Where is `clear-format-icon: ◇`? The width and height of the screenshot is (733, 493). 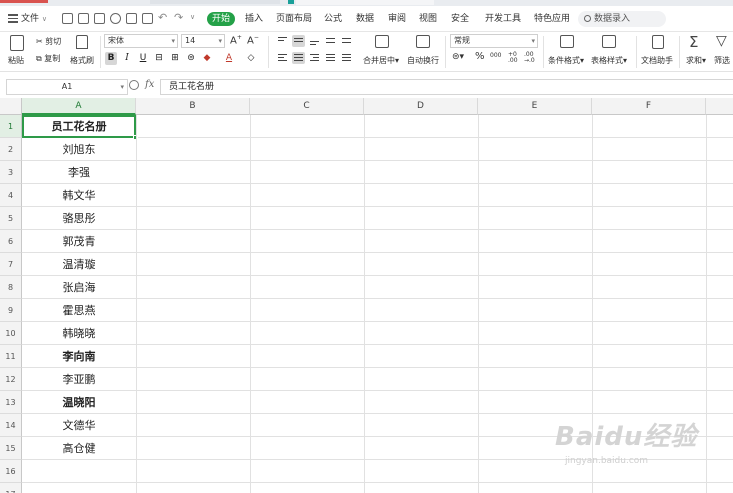
clear-format-icon: ◇ is located at coordinates (251, 58).